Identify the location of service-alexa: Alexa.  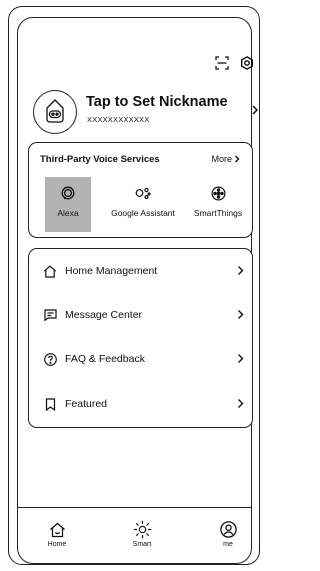
(68, 204).